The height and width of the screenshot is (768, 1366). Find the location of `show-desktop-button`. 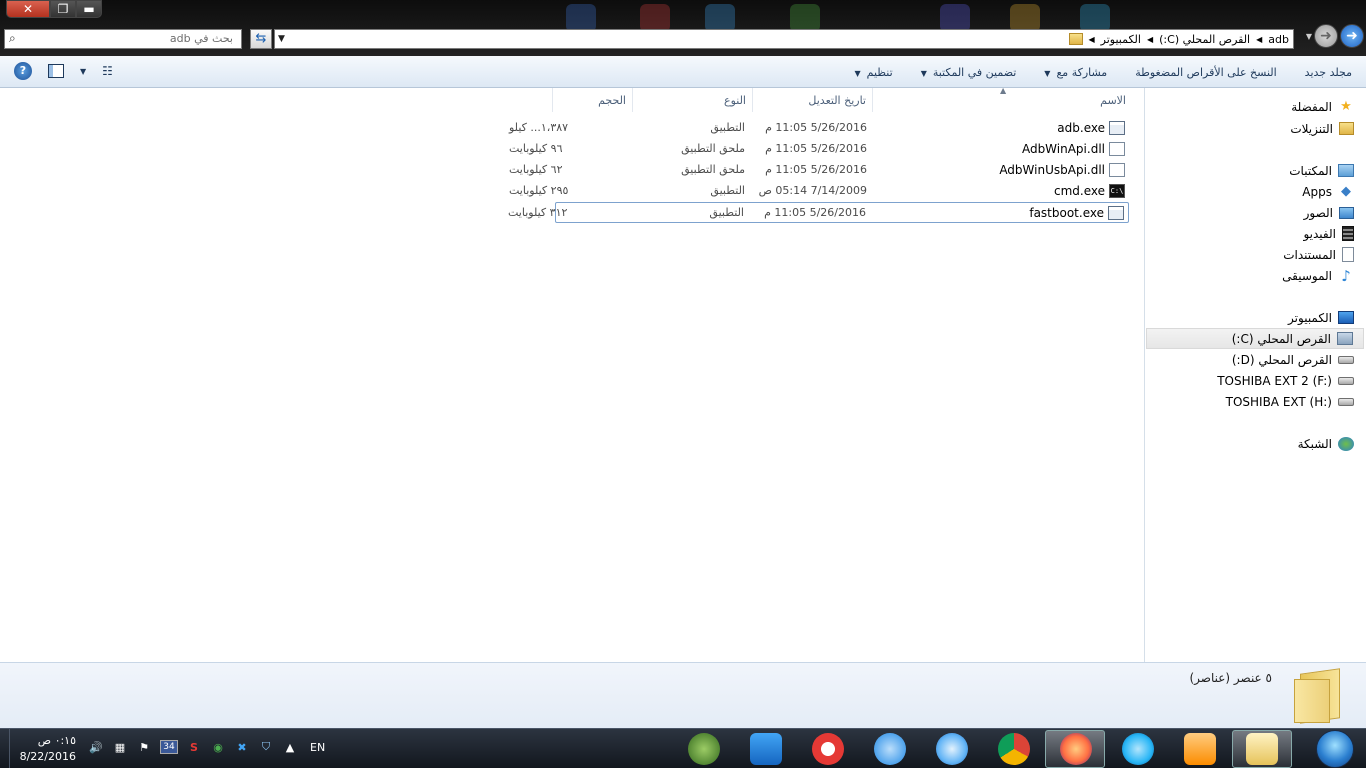

show-desktop-button is located at coordinates (5, 748).